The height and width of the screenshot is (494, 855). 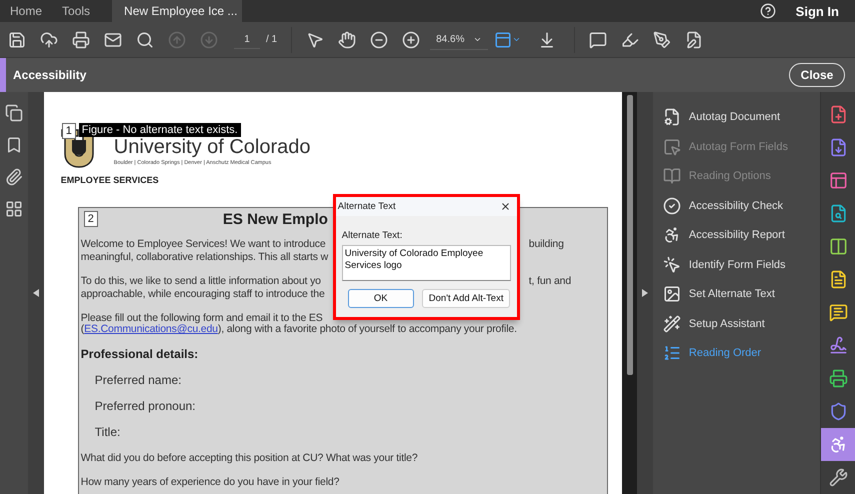 What do you see at coordinates (662, 39) in the screenshot?
I see `pen-icon` at bounding box center [662, 39].